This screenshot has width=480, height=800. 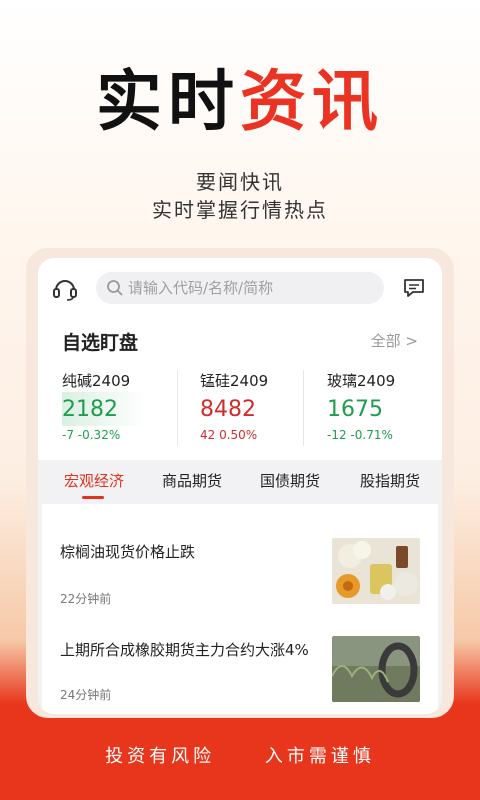 What do you see at coordinates (290, 480) in the screenshot?
I see `tab-treasury: 国债期货` at bounding box center [290, 480].